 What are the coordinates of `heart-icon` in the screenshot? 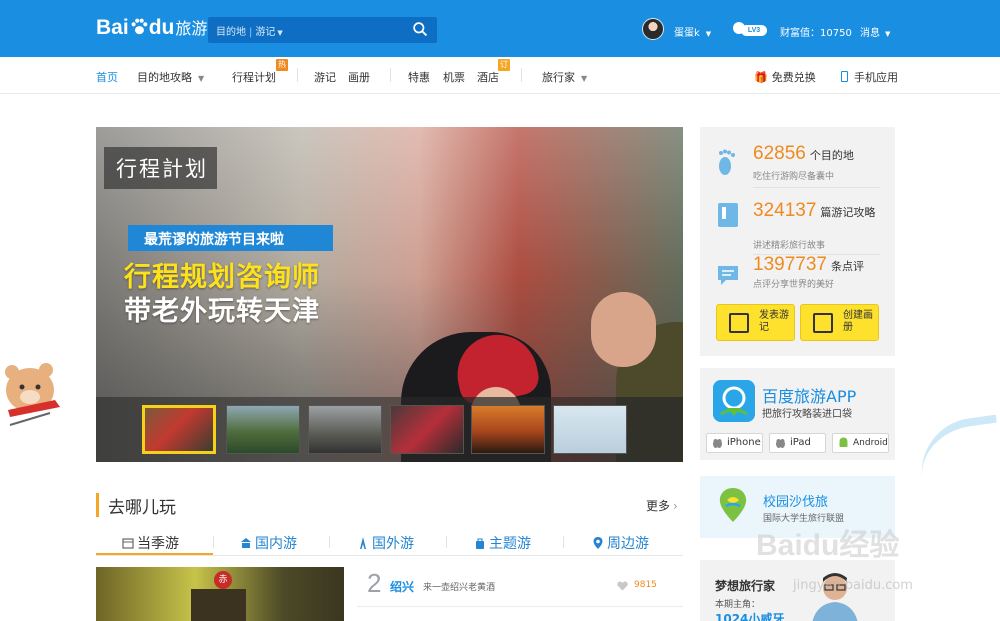 It's located at (622, 586).